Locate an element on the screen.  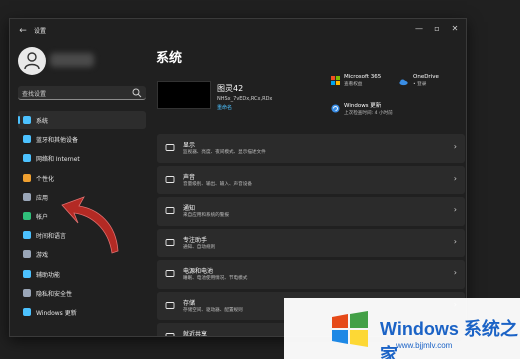
watermark: Windows 系统之家 www.bjjmlv.com is located at coordinates (402, 328).